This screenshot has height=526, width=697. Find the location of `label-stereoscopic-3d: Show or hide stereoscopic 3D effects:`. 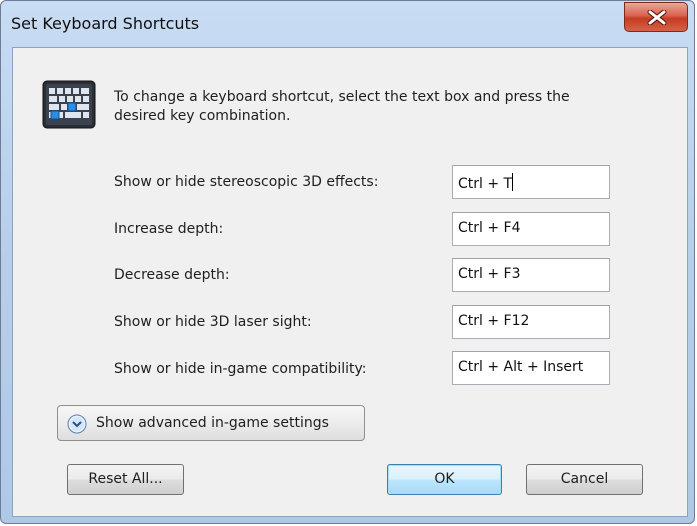

label-stereoscopic-3d: Show or hide stereoscopic 3D effects: is located at coordinates (246, 182).